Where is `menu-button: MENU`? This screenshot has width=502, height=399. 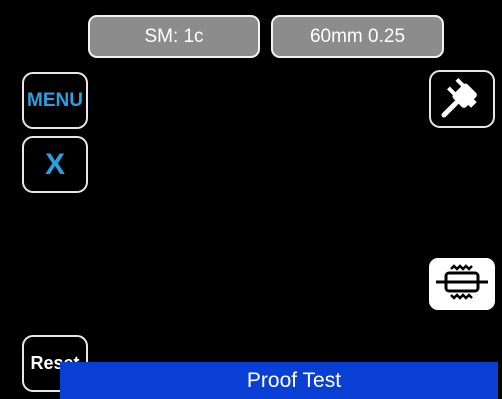
menu-button: MENU is located at coordinates (55, 100).